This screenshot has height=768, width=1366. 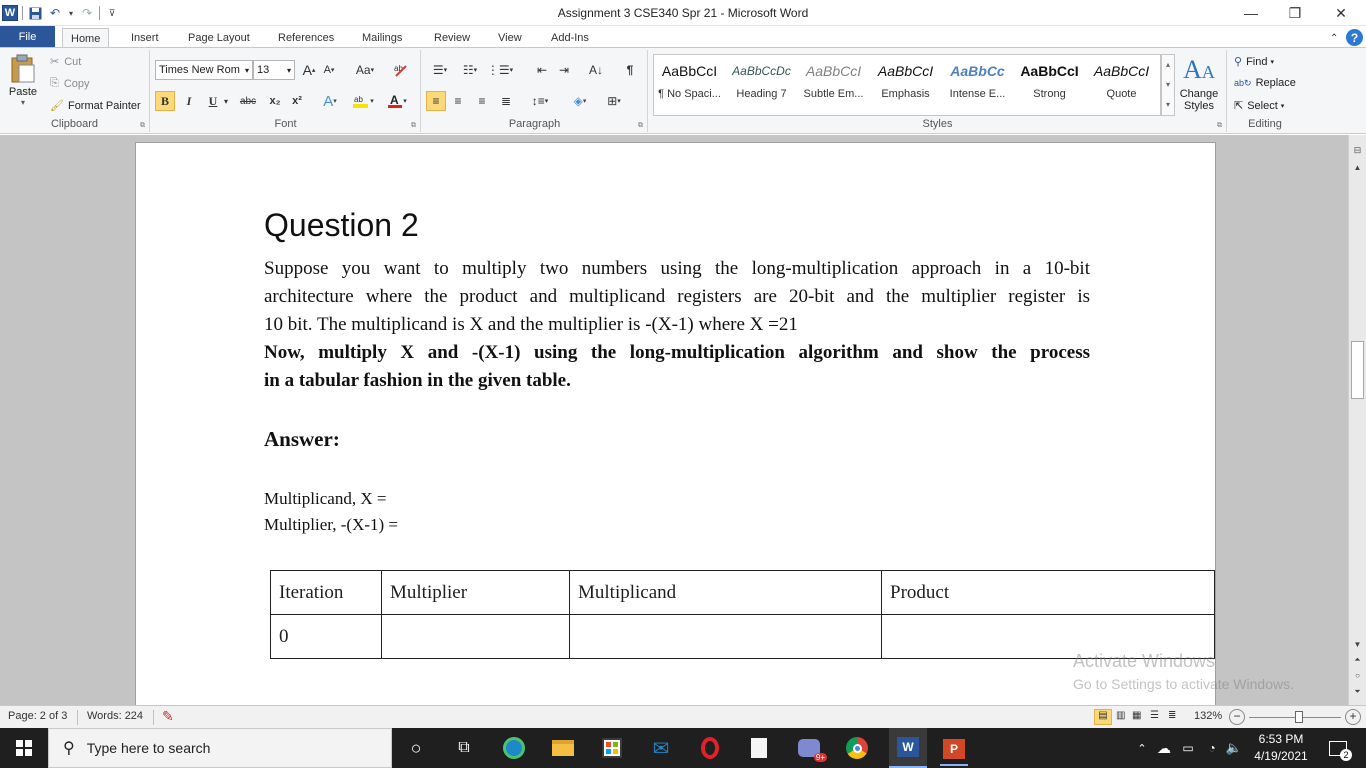 What do you see at coordinates (440, 70) in the screenshot?
I see `bullets-icon: ☰ ▾` at bounding box center [440, 70].